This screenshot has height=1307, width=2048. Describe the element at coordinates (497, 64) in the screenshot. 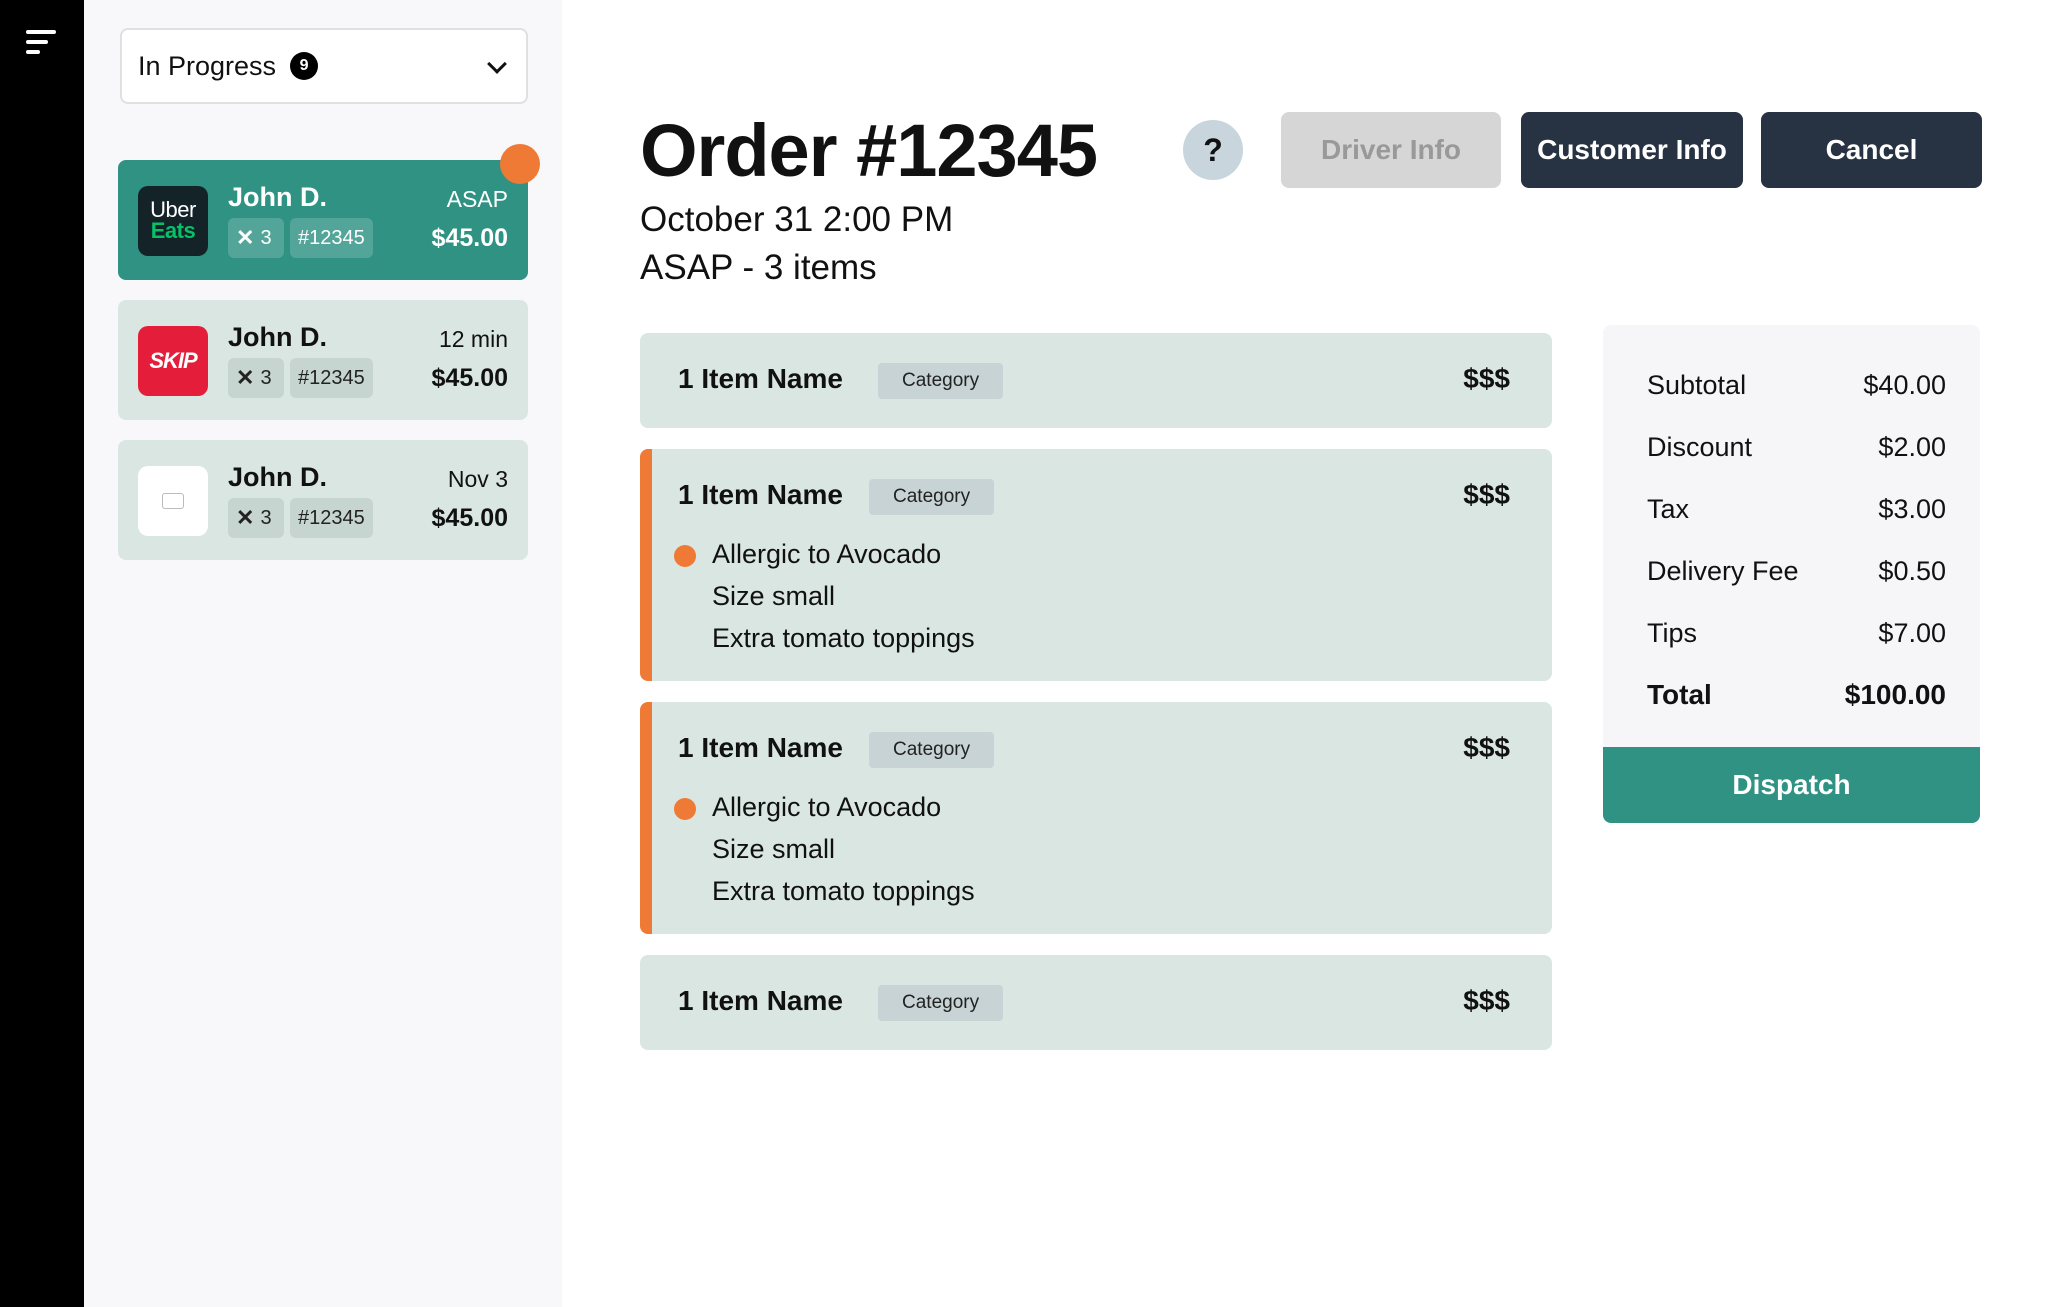

I see `chevron-down-icon` at that location.